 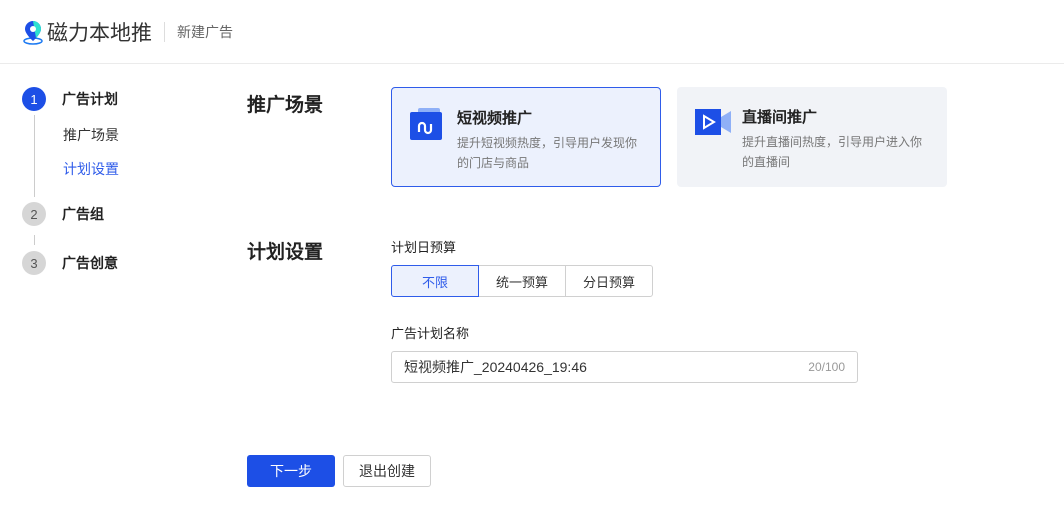 I want to click on next-button: 下一步, so click(x=291, y=471).